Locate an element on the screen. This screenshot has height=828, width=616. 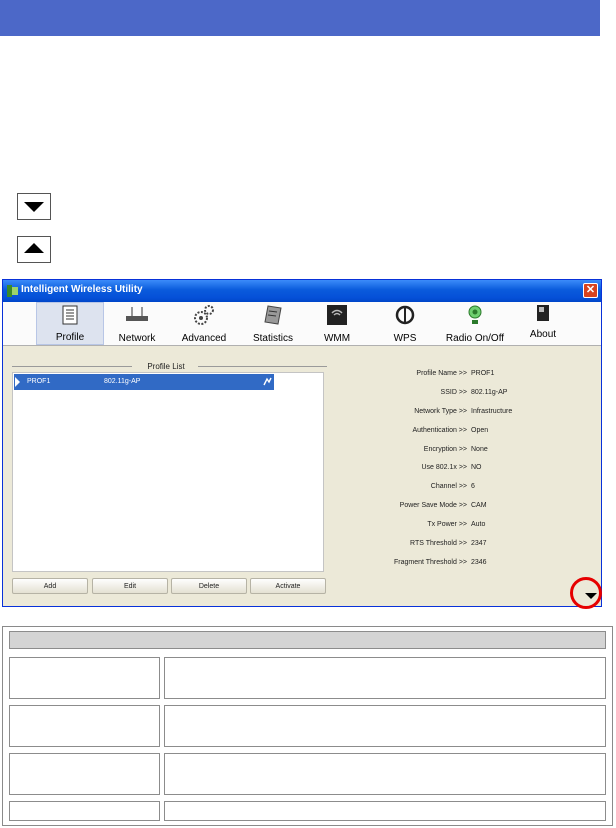
delete-button: Delete is located at coordinates (209, 586).